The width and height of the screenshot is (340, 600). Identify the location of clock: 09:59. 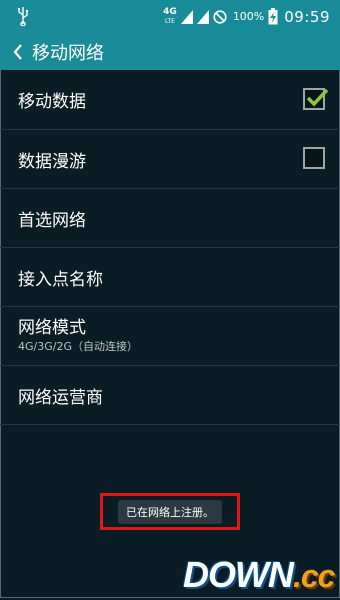
(307, 16).